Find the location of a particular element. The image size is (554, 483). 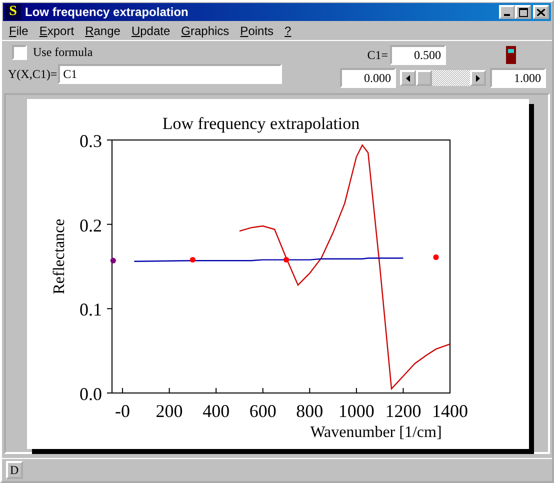

menu-item: ? is located at coordinates (289, 31).